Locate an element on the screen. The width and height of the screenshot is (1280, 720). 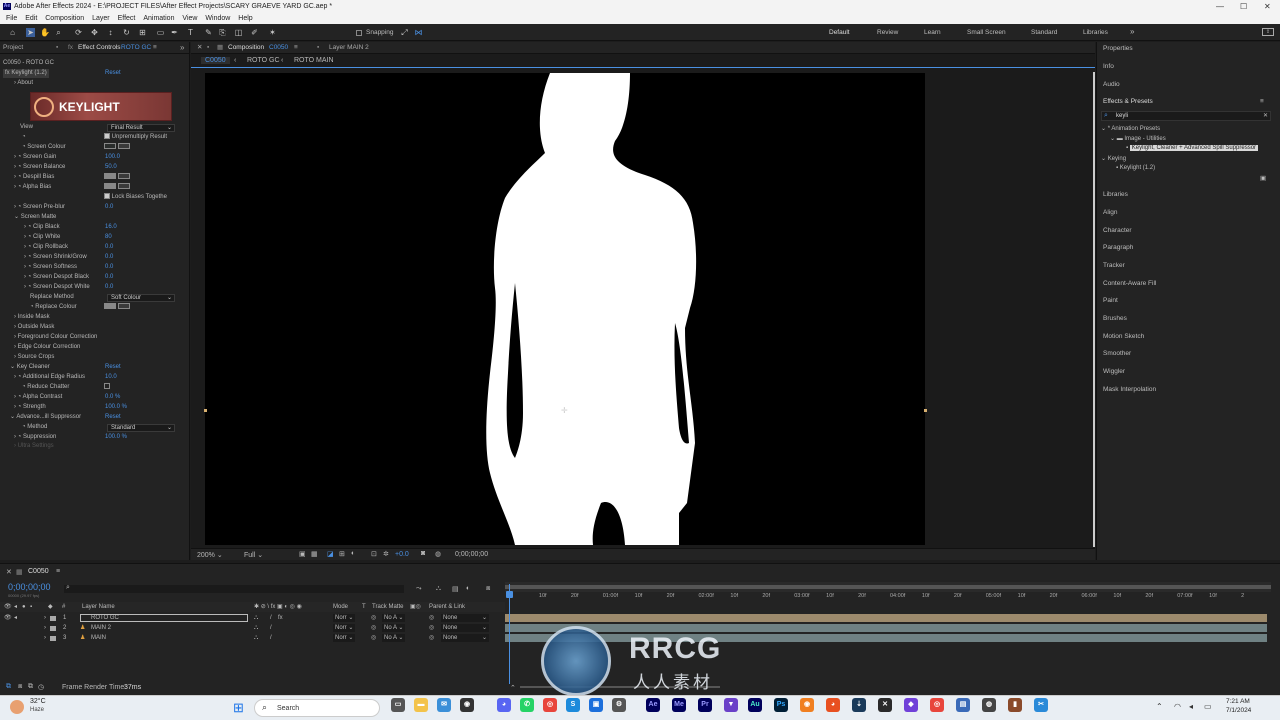
timeline-timecode: 0;00;00;00 is located at coordinates (29, 587).